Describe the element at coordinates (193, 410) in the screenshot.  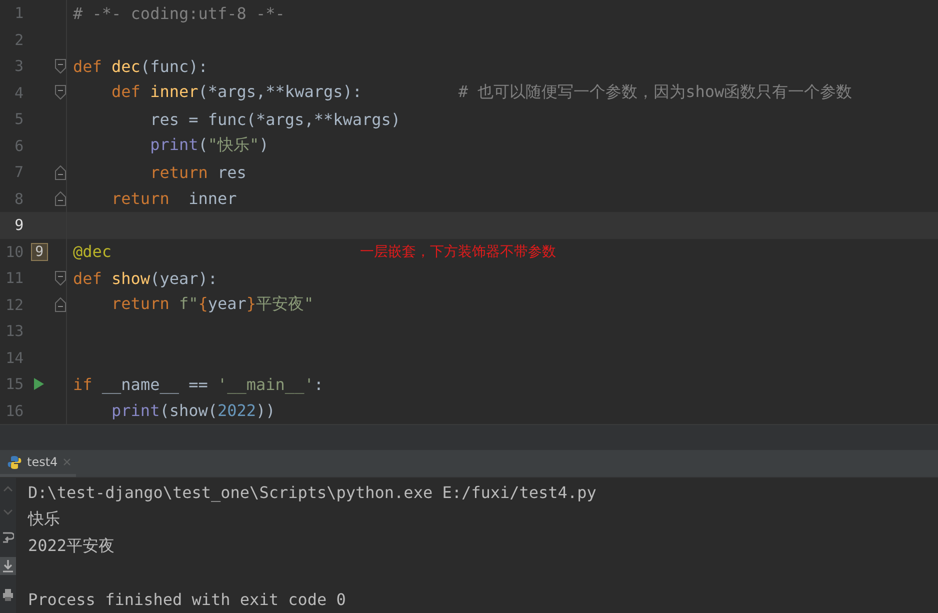
I see `code-line: print(show(2022))` at that location.